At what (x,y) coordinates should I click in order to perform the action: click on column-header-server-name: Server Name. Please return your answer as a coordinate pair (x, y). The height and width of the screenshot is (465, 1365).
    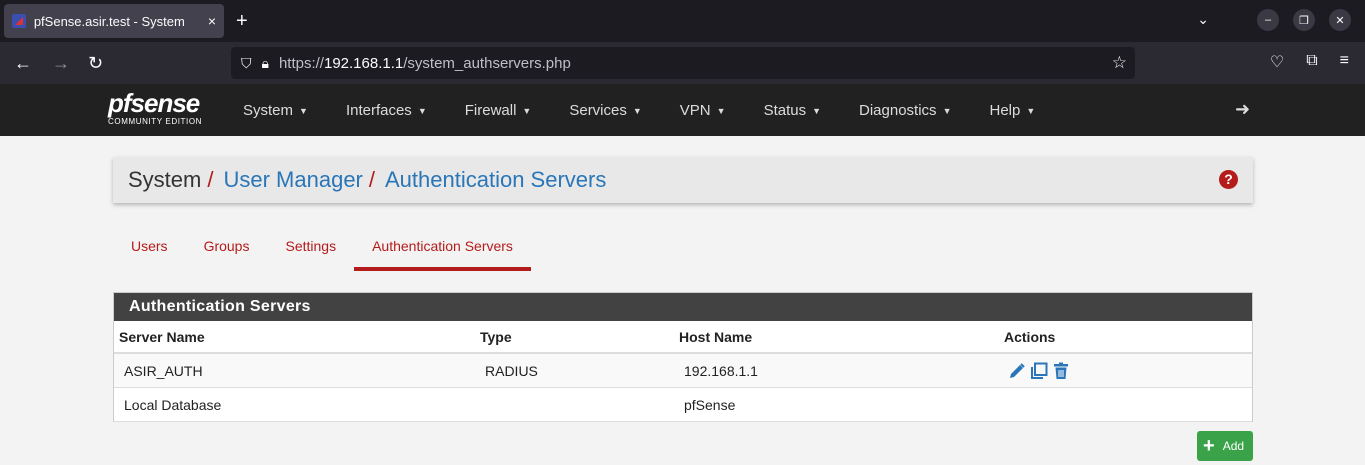
    Looking at the image, I should click on (162, 336).